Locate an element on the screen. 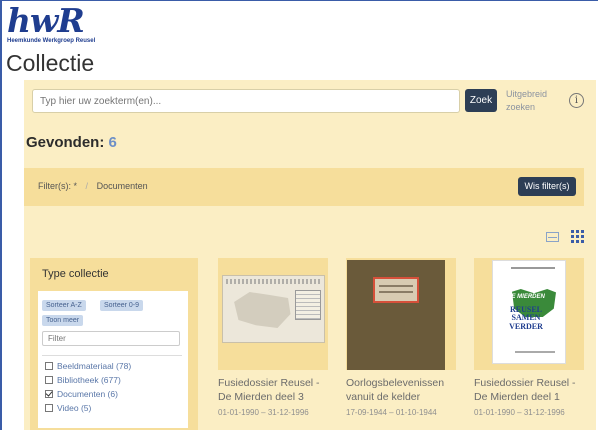 The image size is (598, 430). site-logo: hwR Heemkunde Werkgroep Reusel is located at coordinates (51, 24).